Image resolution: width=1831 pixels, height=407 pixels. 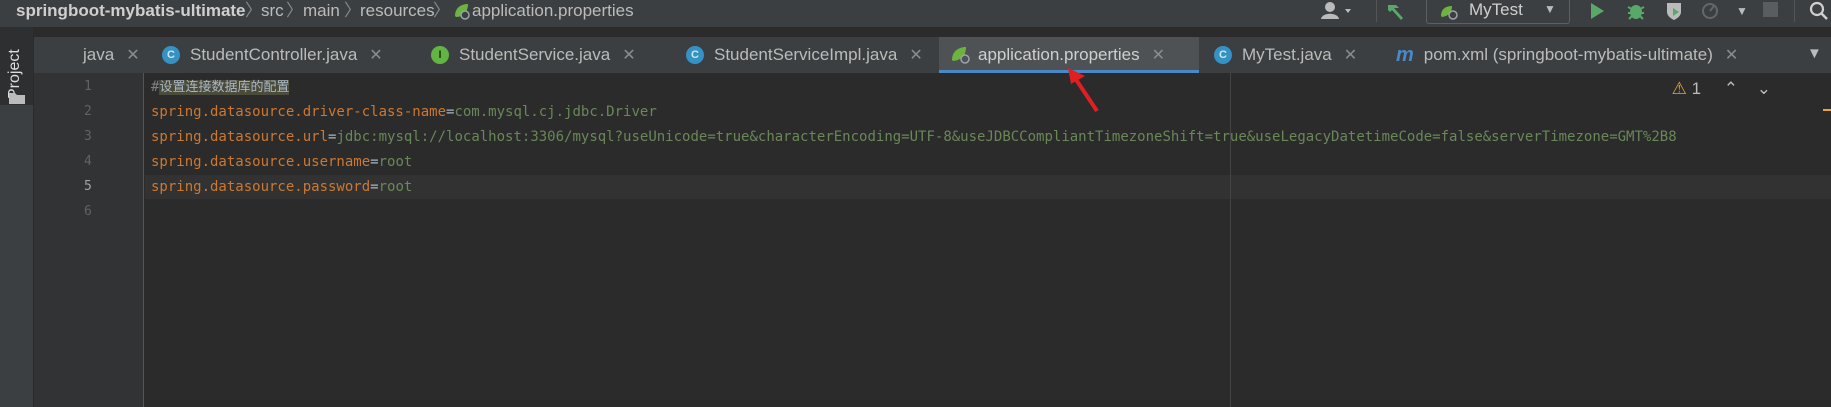 I want to click on property-key: spring.datasource.password, so click(x=261, y=187).